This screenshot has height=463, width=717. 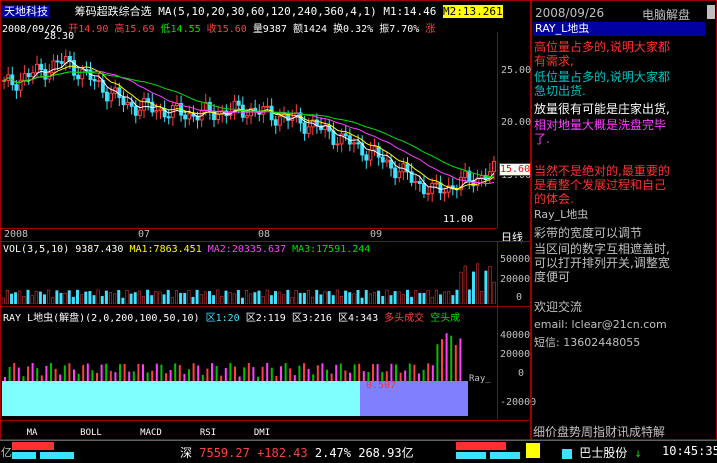 What do you see at coordinates (602, 452) in the screenshot?
I see `ticker: 巴士股份 ↓` at bounding box center [602, 452].